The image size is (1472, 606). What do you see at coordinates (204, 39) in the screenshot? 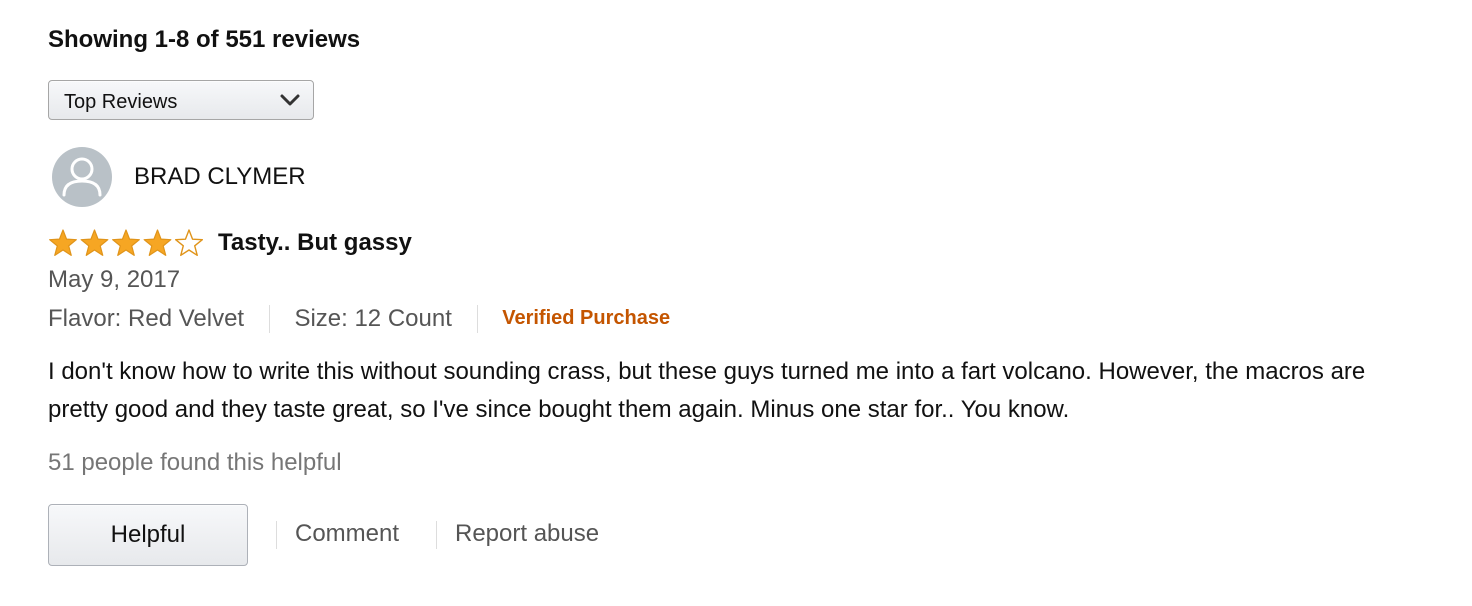
I see `reviews-count-heading: Showing 1-8 of 551 reviews` at bounding box center [204, 39].